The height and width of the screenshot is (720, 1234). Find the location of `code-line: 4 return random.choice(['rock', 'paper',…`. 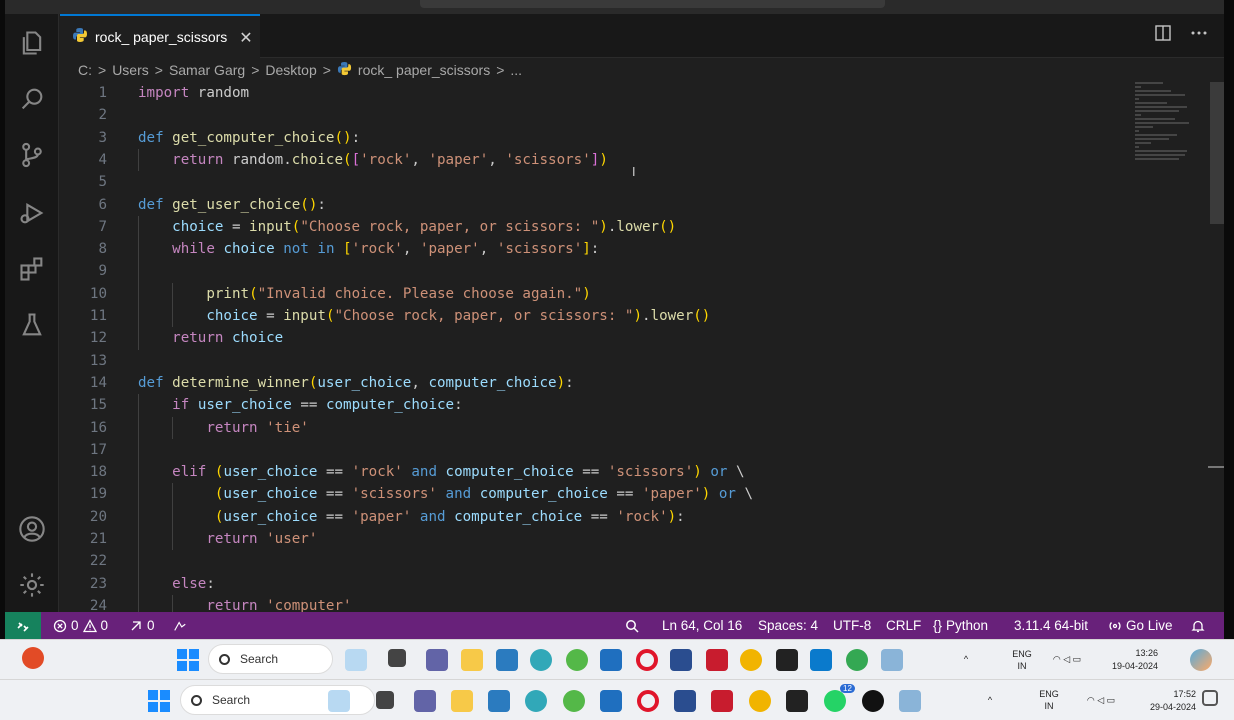

code-line: 4 return random.choice(['rock', 'paper',… is located at coordinates (600, 160).